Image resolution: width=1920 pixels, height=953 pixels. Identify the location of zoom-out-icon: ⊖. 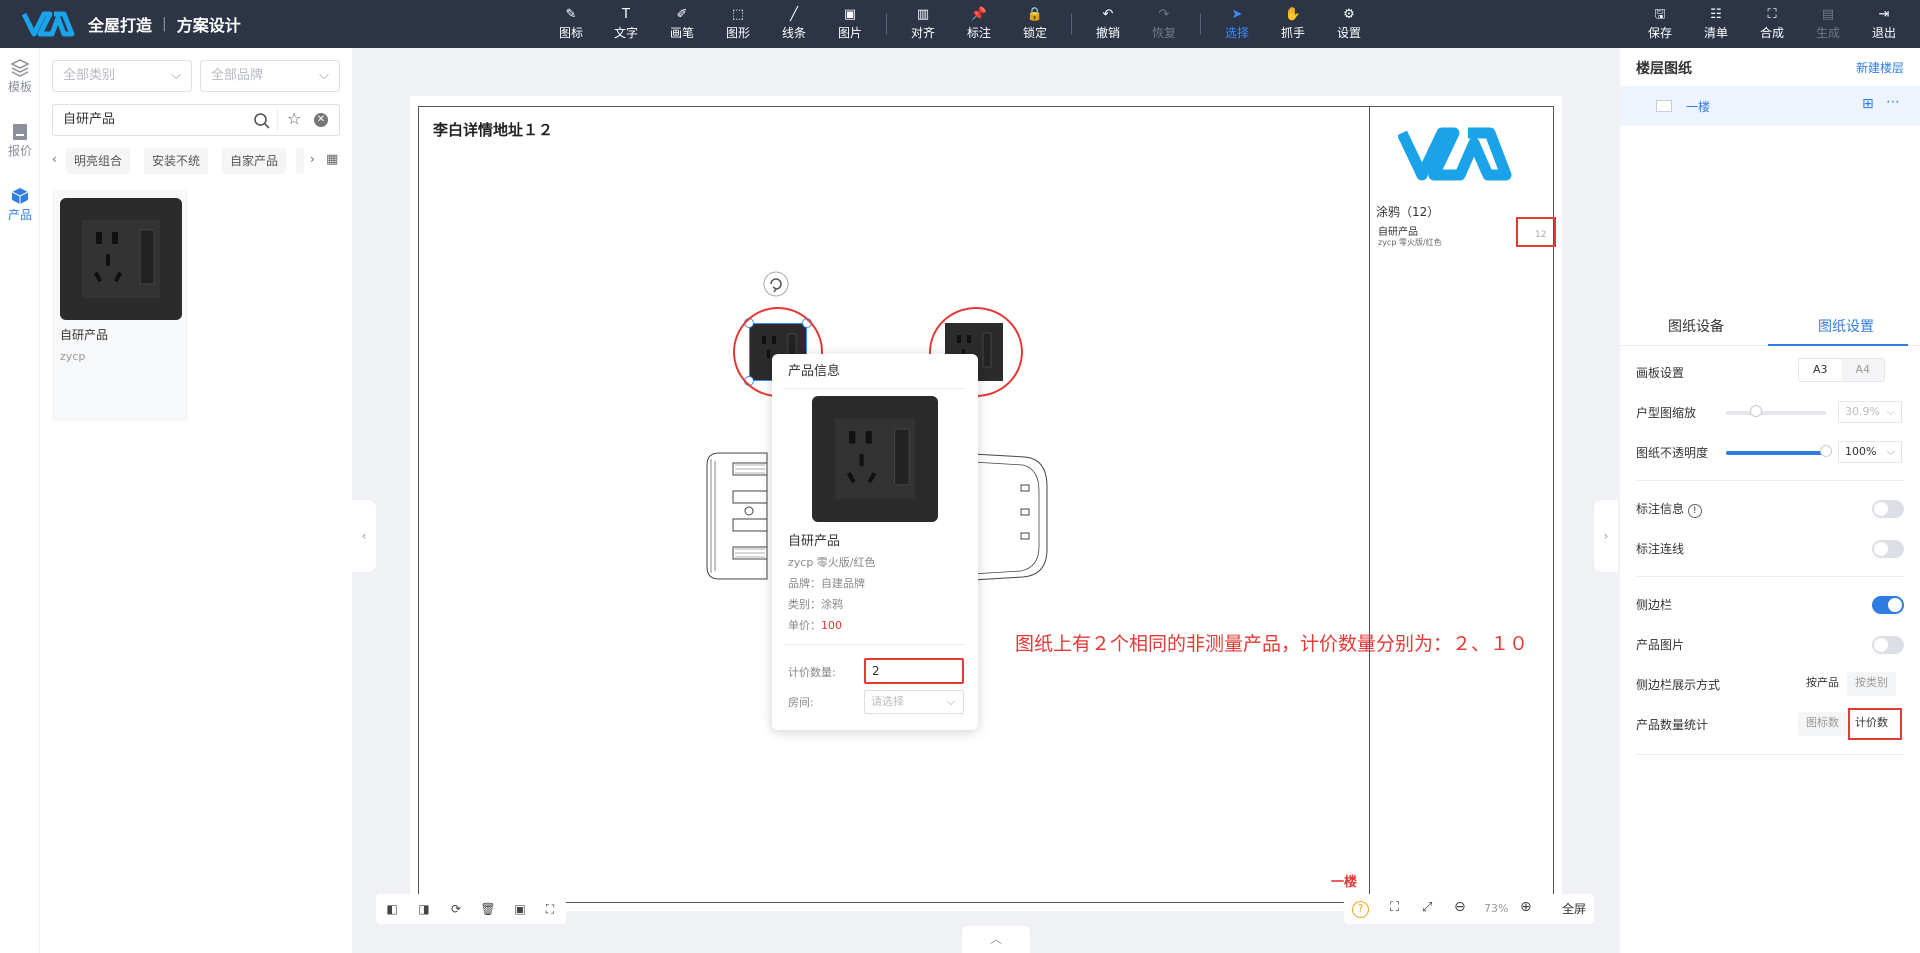
(1460, 907).